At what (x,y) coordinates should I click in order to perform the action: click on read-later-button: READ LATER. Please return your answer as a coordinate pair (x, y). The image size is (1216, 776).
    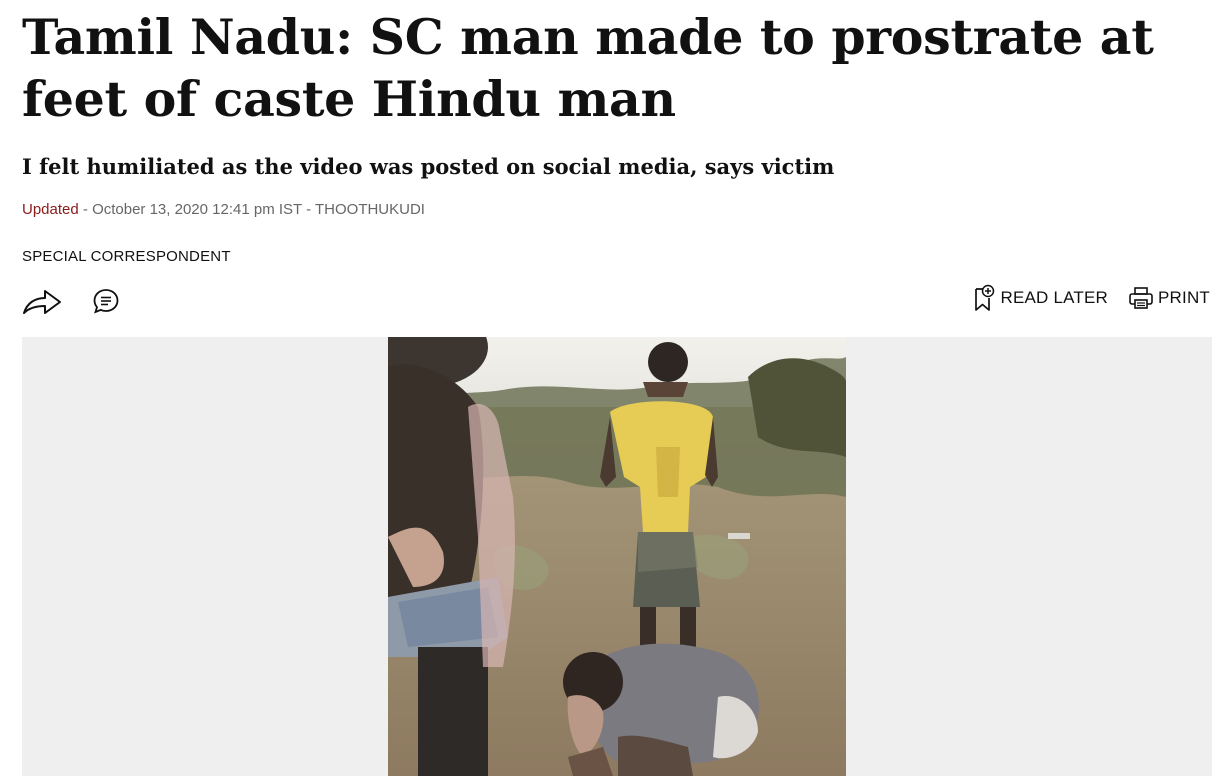
    Looking at the image, I should click on (1040, 298).